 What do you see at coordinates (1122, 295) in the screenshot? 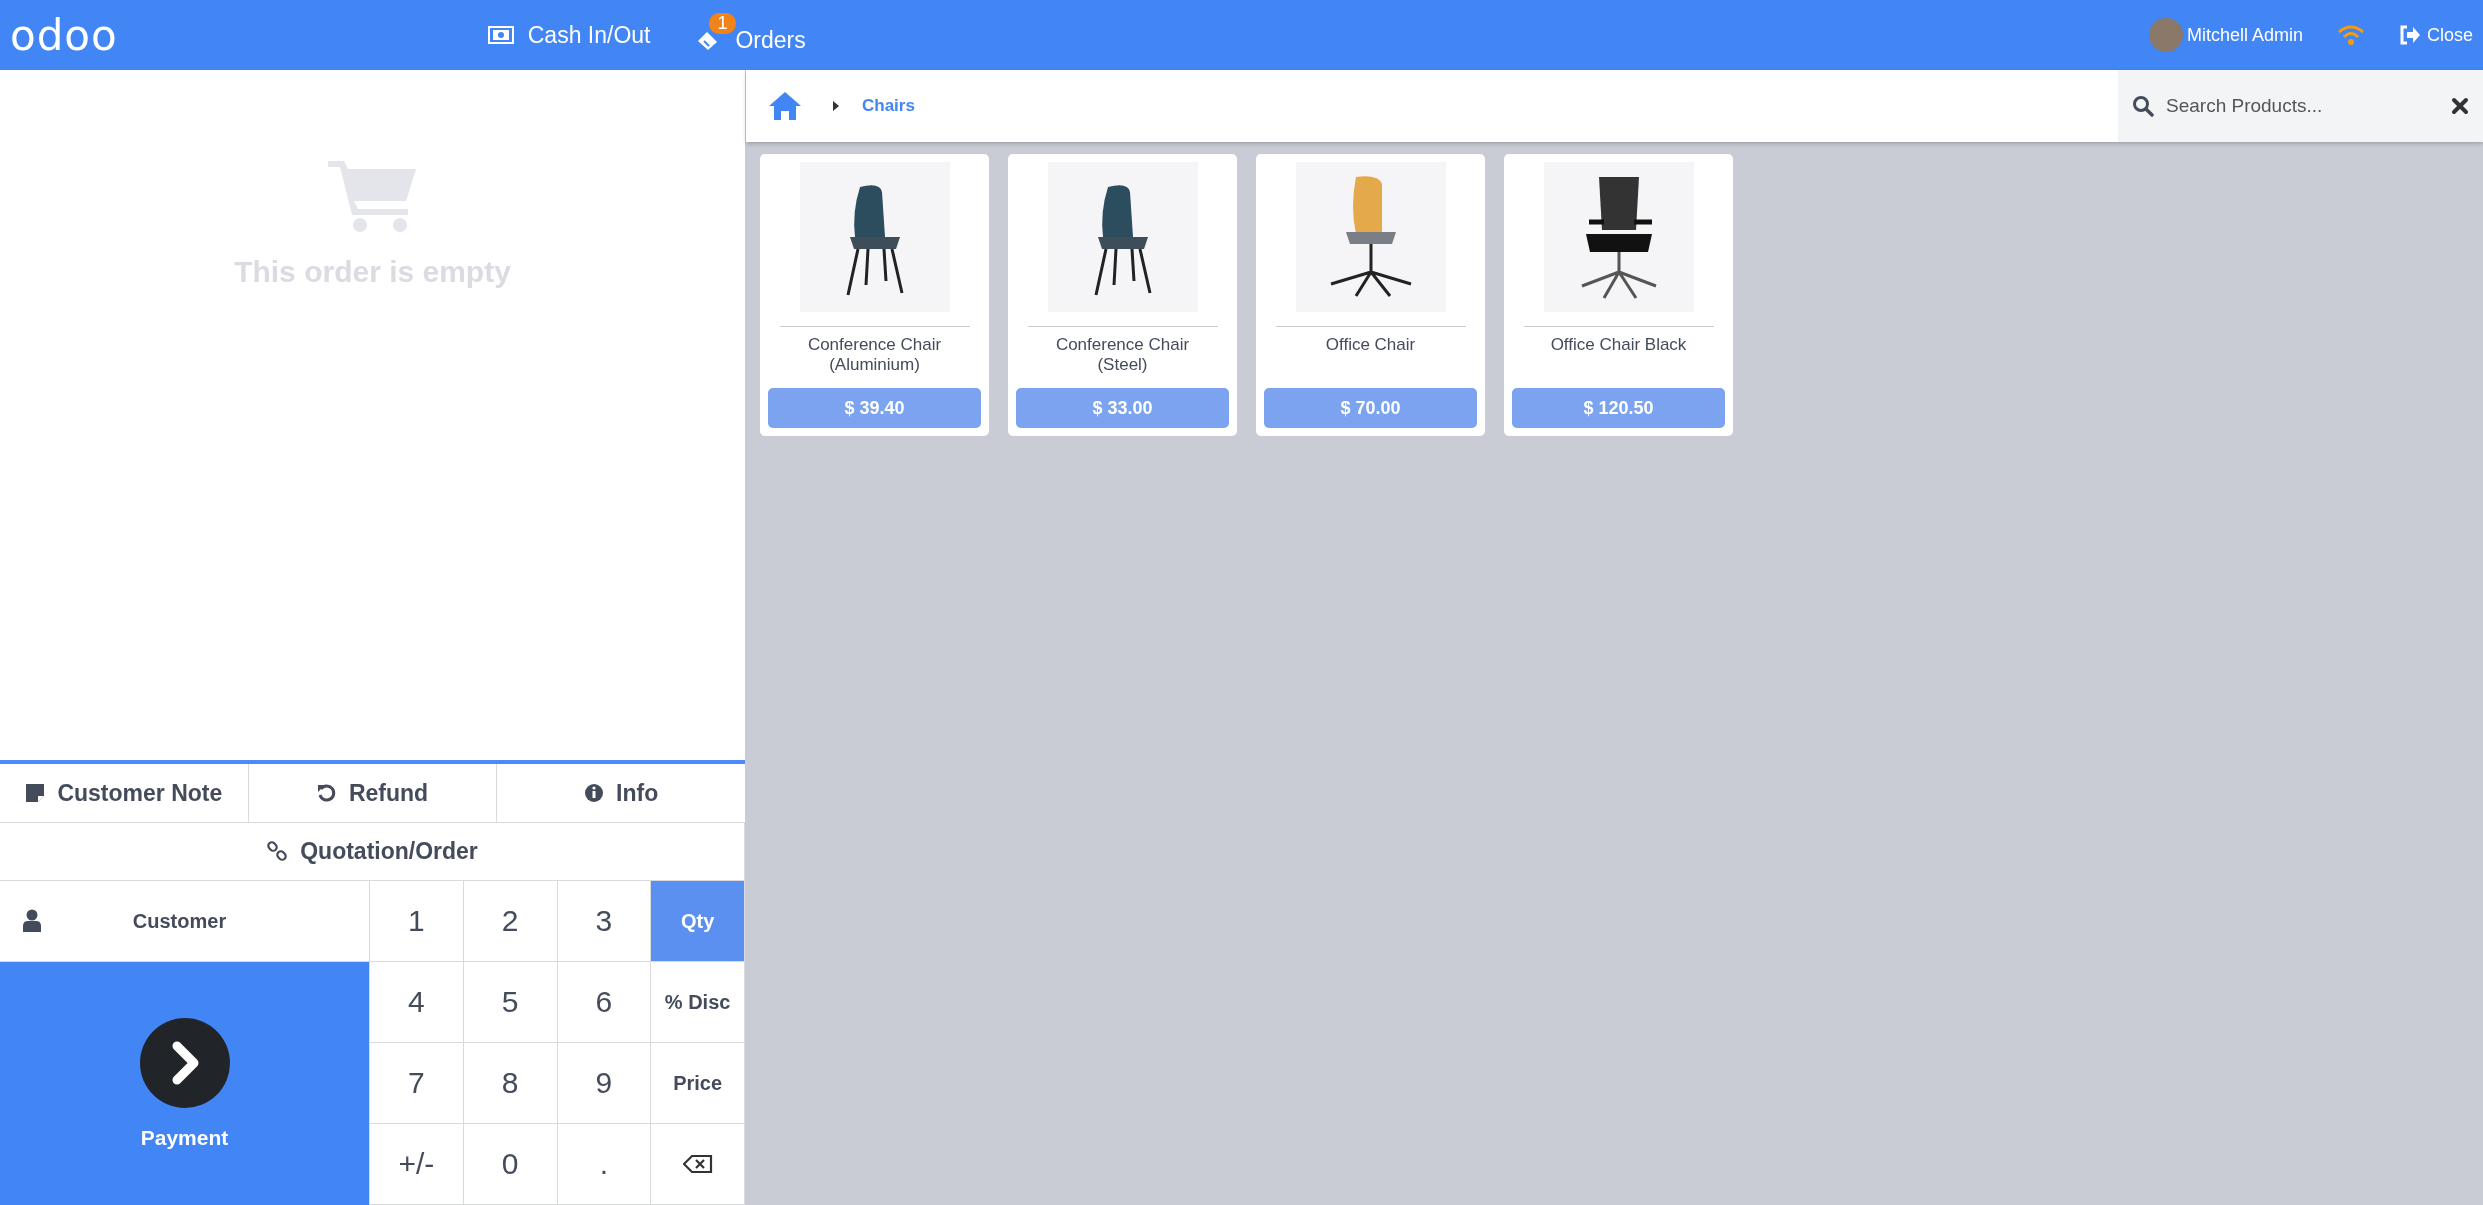
I see `product-card: Conference Chair (Steel) $ 33.00` at bounding box center [1122, 295].